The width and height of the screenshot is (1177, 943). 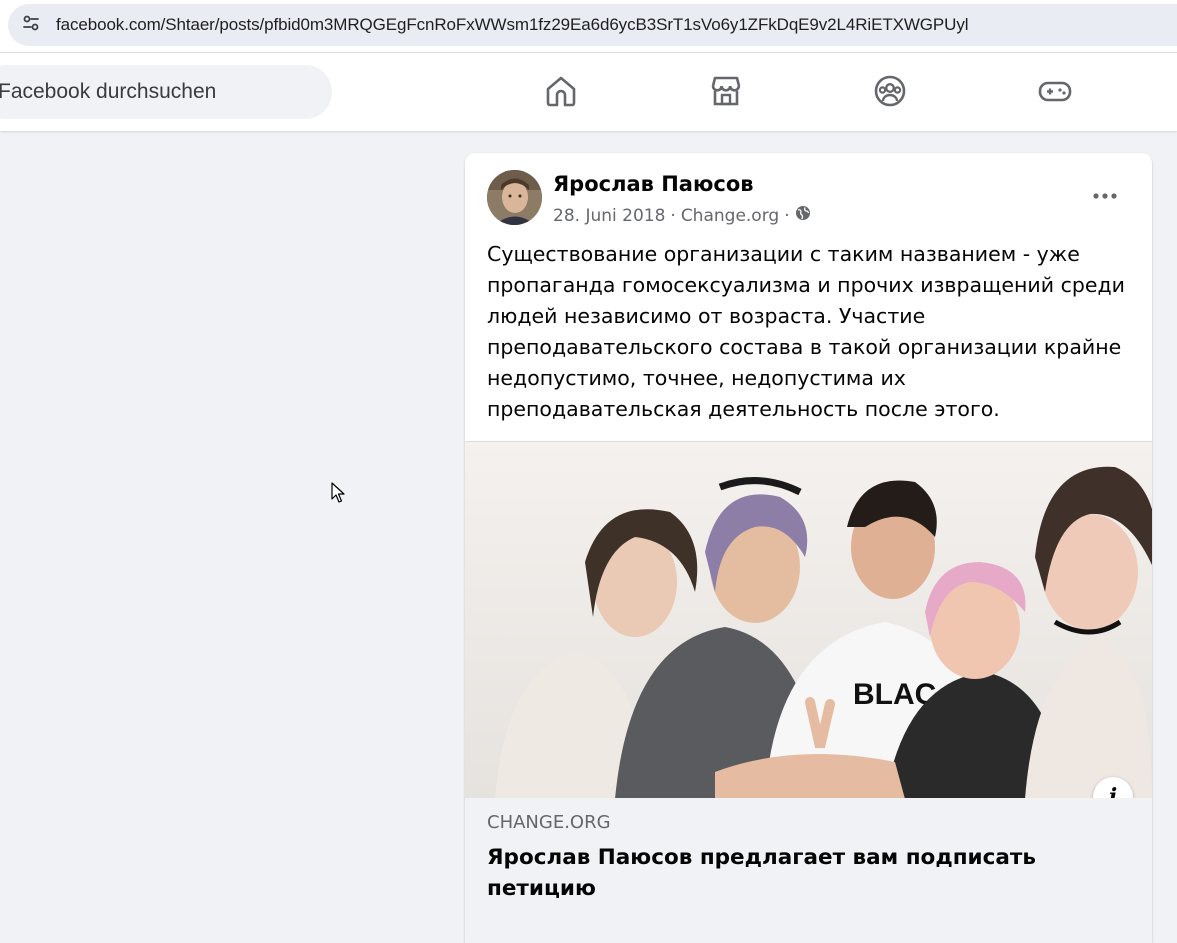 What do you see at coordinates (549, 822) in the screenshot?
I see `link-domain: CHANGE.ORG` at bounding box center [549, 822].